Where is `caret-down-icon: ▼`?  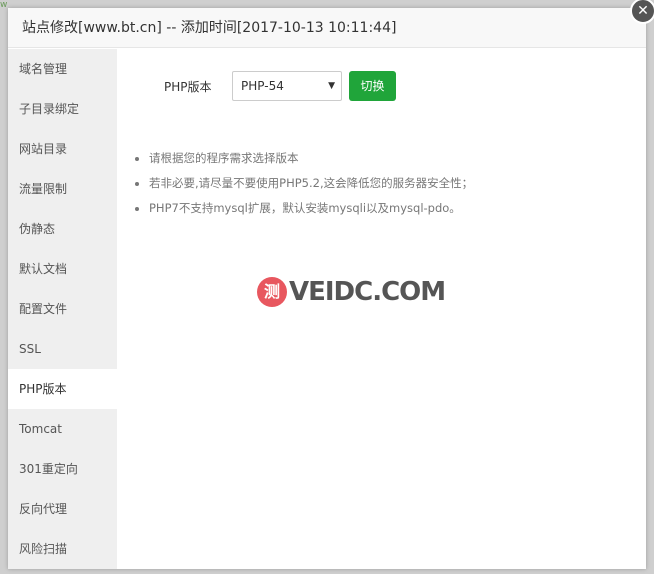
caret-down-icon: ▼ is located at coordinates (331, 86).